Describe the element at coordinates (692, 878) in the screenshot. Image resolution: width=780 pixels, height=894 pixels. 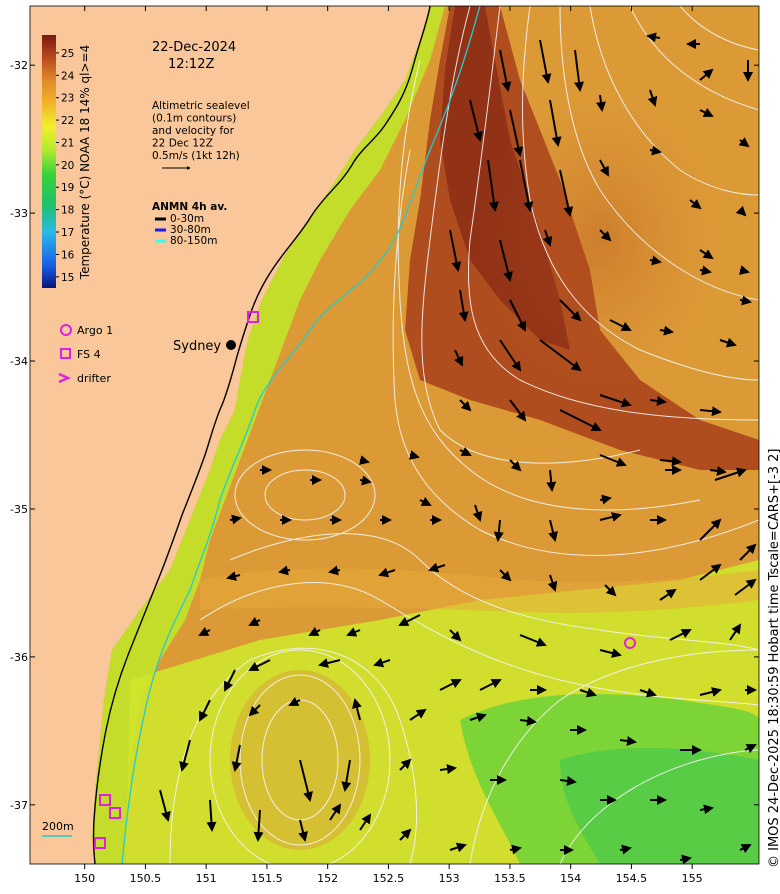
I see `x-tick-label: 155` at that location.